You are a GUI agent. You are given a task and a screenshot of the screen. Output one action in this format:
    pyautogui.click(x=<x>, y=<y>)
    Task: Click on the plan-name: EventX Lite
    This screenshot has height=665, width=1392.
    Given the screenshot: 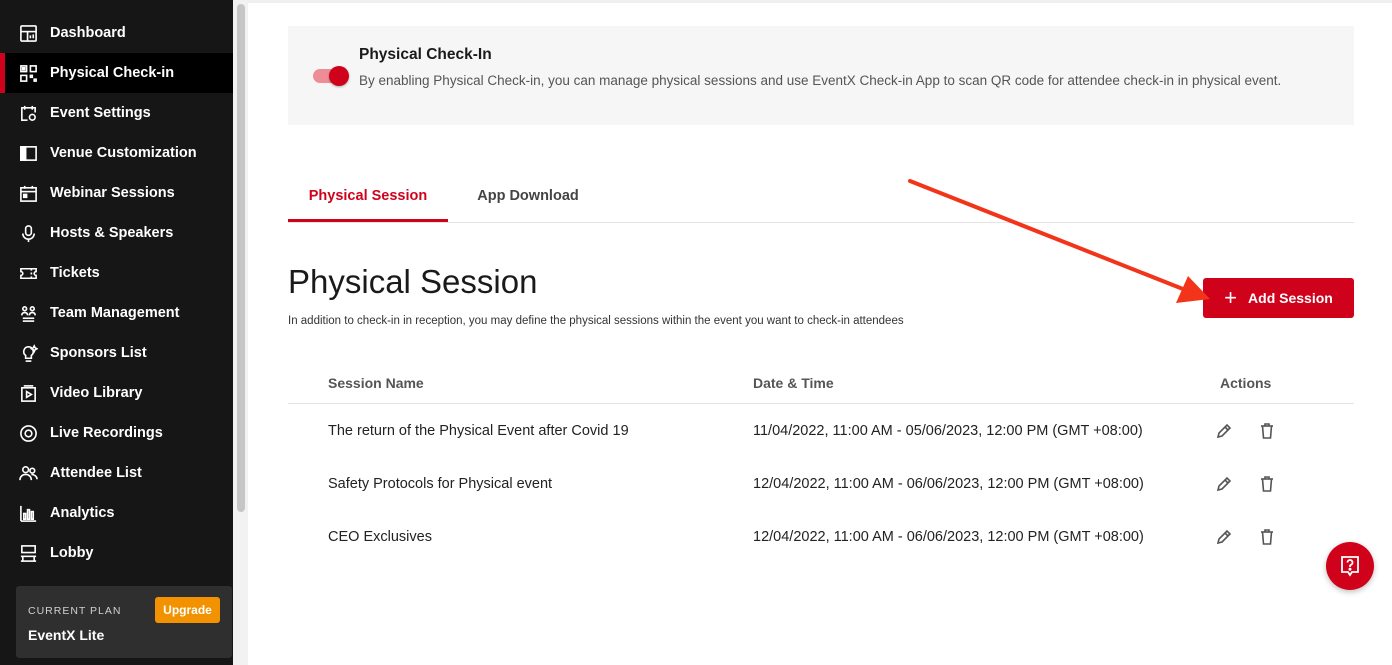 What is the action you would take?
    pyautogui.click(x=66, y=635)
    